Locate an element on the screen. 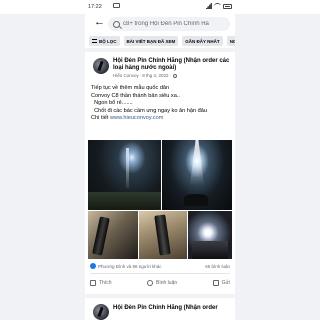  comment-icon is located at coordinates (150, 283).